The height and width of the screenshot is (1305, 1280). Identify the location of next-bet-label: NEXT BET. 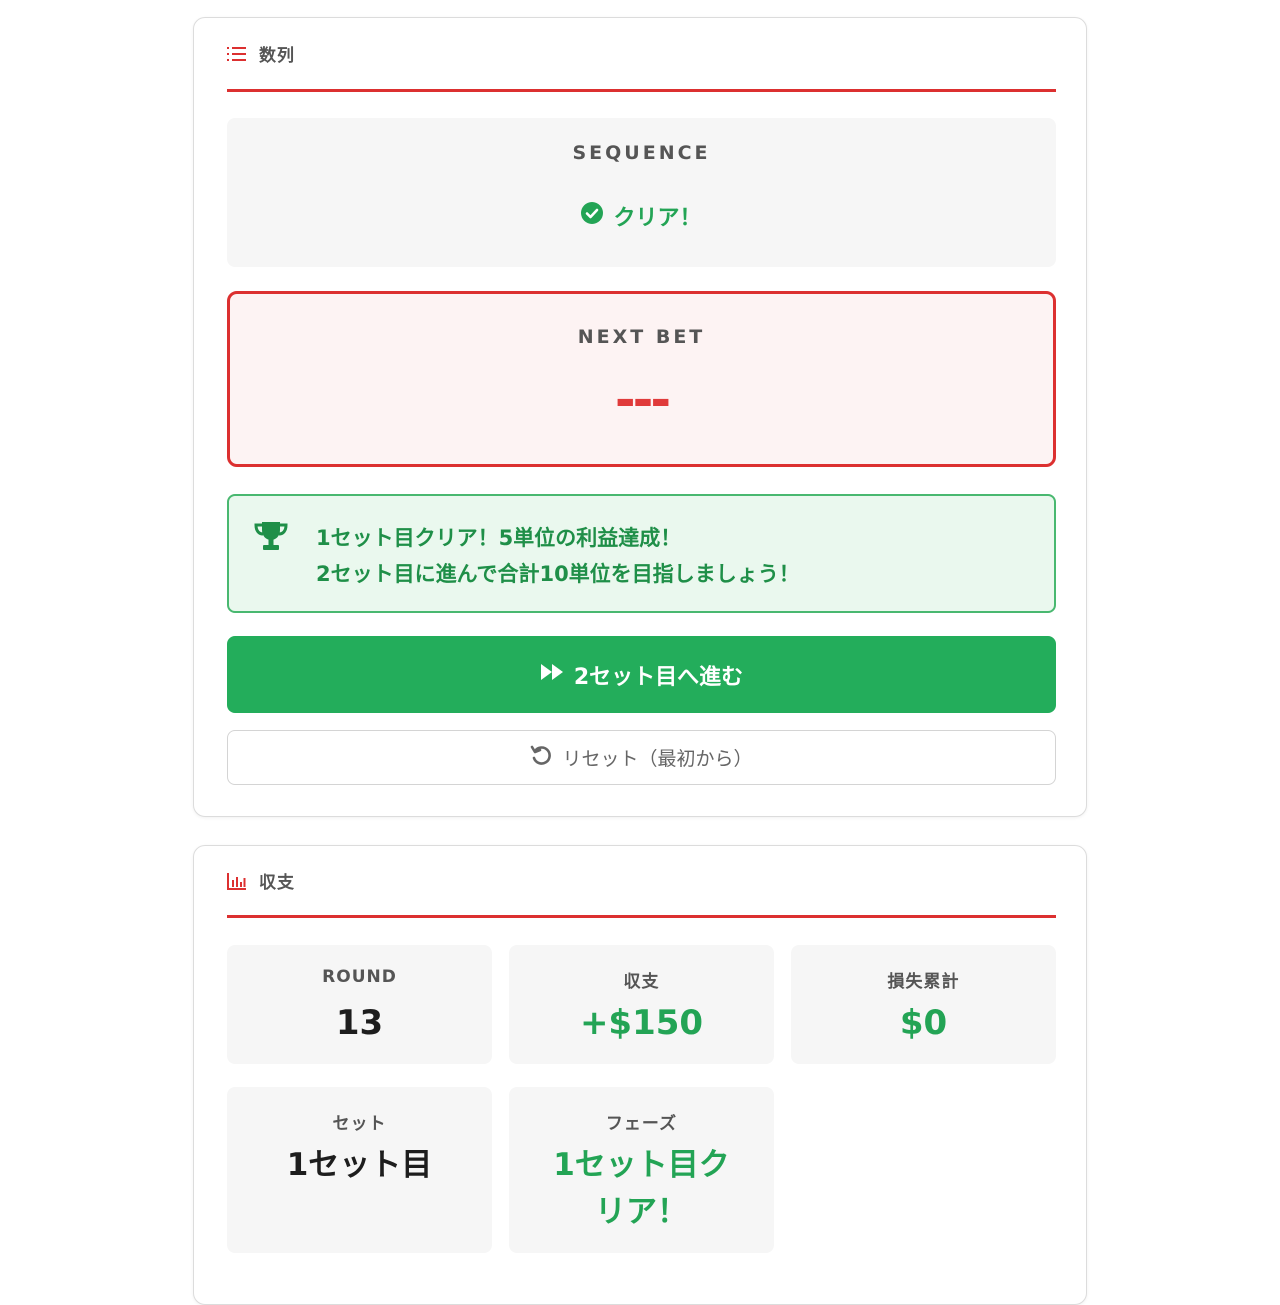
(641, 337).